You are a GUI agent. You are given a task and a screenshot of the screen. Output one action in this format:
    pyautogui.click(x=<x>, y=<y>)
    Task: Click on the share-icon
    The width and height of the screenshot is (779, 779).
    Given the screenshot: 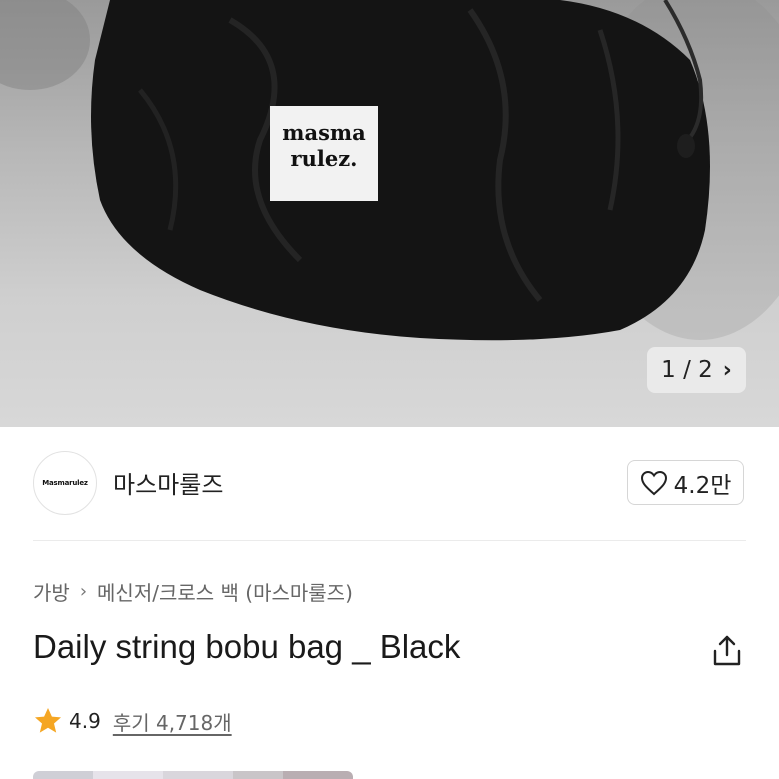 What is the action you would take?
    pyautogui.click(x=727, y=651)
    